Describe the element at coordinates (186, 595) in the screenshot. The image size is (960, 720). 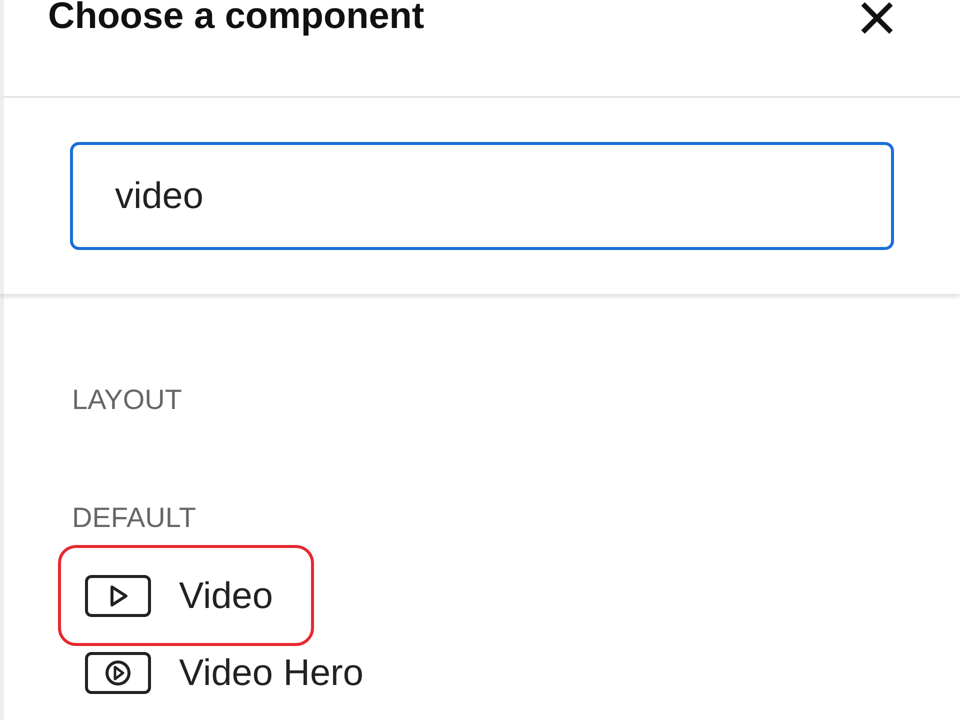
I see `component-item: Video` at that location.